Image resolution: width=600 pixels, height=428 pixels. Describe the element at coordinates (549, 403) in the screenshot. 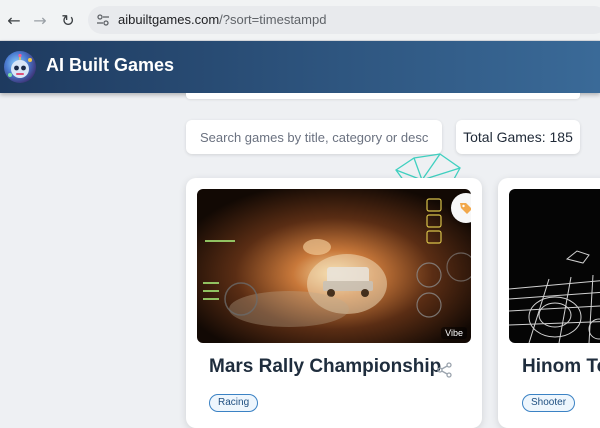

I see `category-tag: Shooter` at that location.